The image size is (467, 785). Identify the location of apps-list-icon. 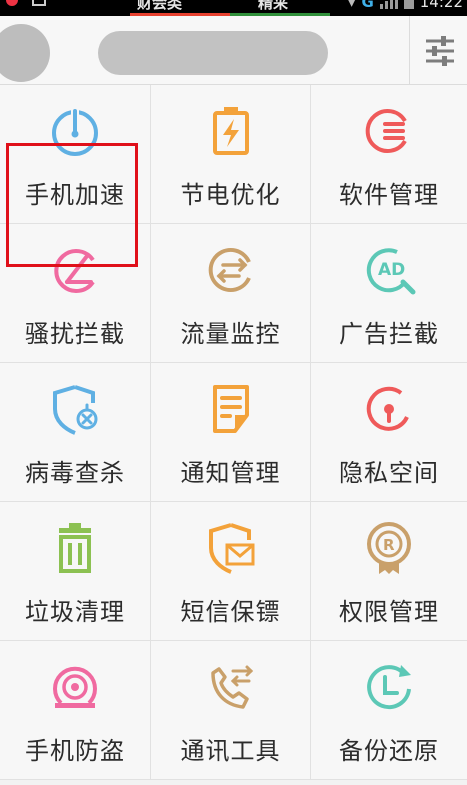
(386, 131).